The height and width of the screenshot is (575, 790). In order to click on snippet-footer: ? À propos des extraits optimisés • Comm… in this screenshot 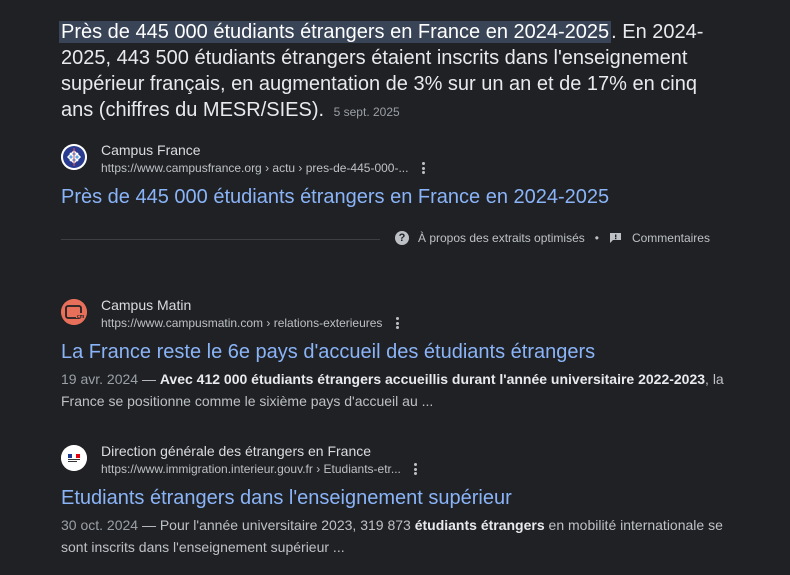, I will do `click(552, 238)`.